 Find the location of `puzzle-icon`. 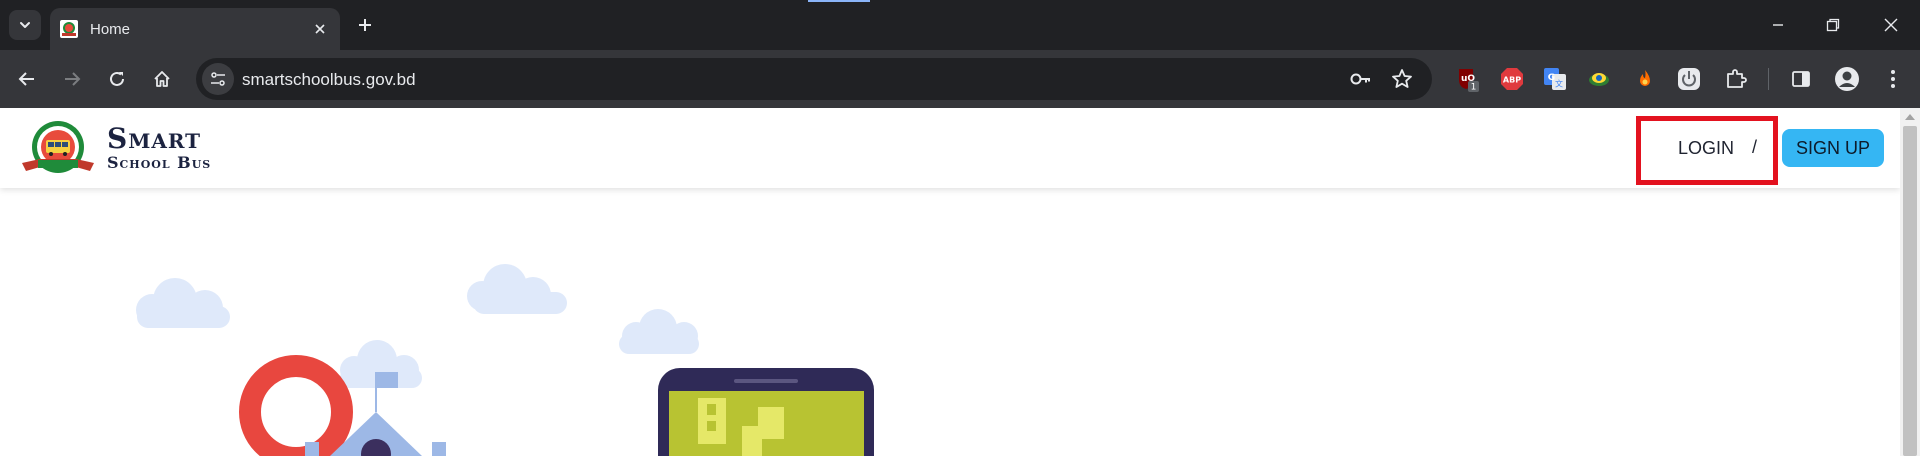

puzzle-icon is located at coordinates (1737, 78).